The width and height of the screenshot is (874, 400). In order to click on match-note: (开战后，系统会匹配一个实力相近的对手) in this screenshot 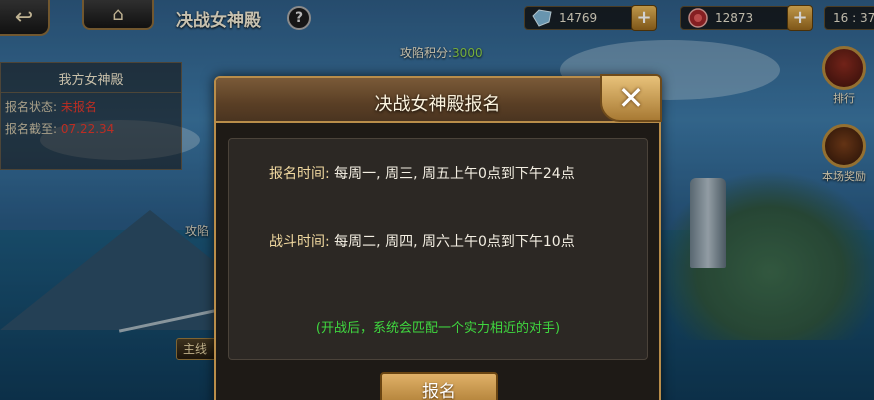, I will do `click(438, 328)`.